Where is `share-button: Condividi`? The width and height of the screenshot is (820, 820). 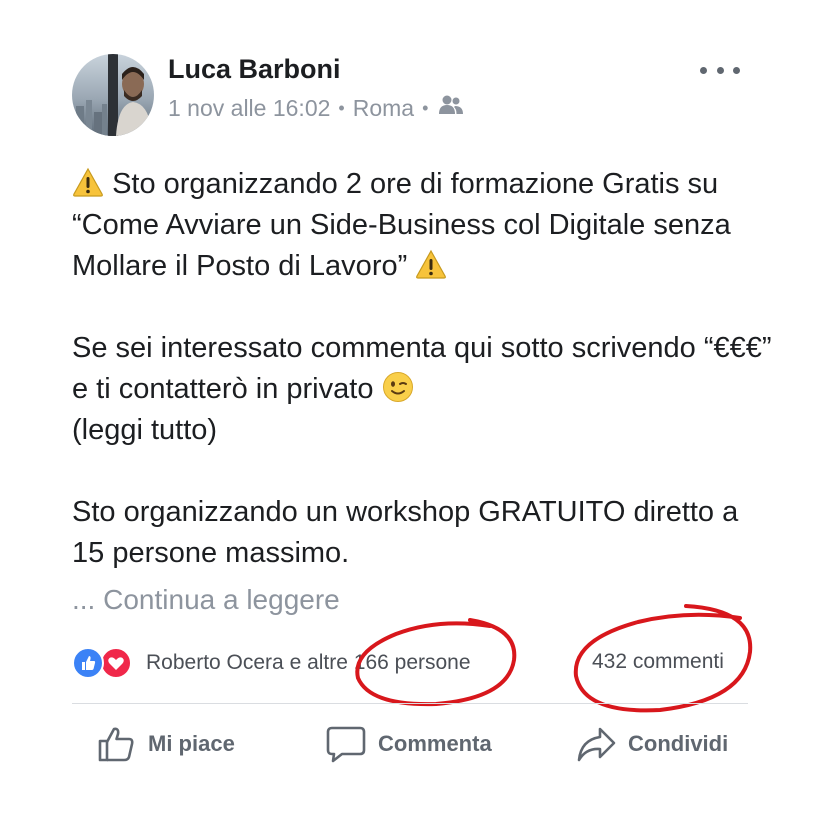 share-button: Condividi is located at coordinates (652, 744).